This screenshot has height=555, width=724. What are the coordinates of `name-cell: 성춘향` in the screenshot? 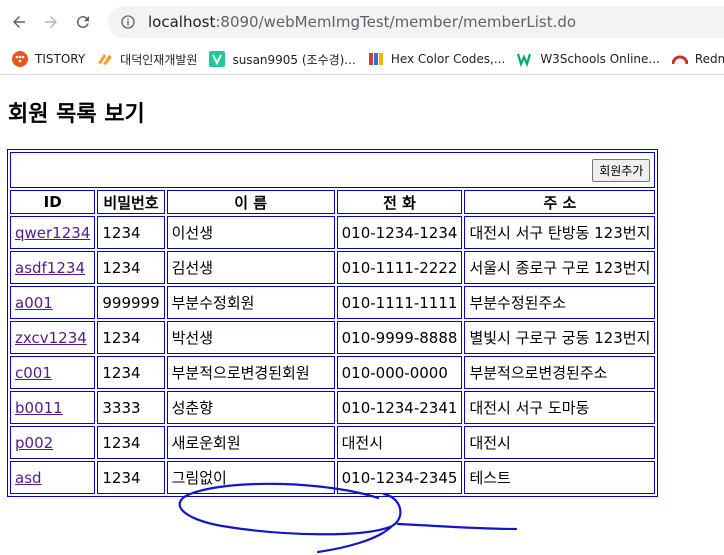 It's located at (250, 407).